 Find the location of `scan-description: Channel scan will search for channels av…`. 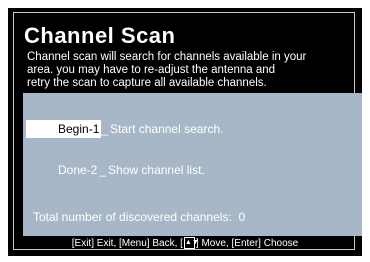

scan-description: Channel scan will search for channels av… is located at coordinates (194, 70).